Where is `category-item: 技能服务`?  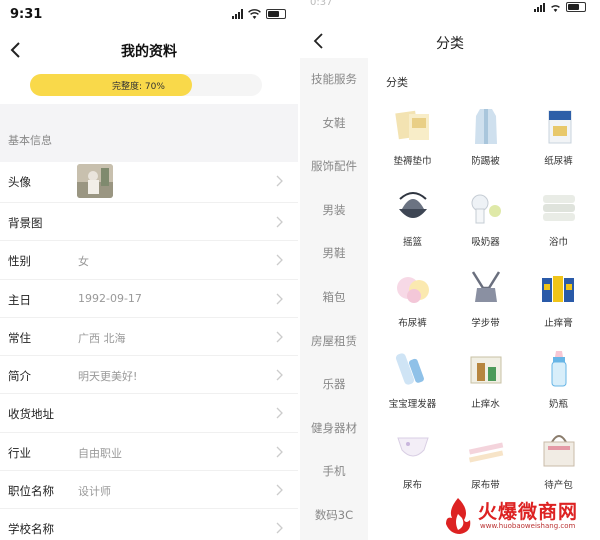 category-item: 技能服务 is located at coordinates (334, 80).